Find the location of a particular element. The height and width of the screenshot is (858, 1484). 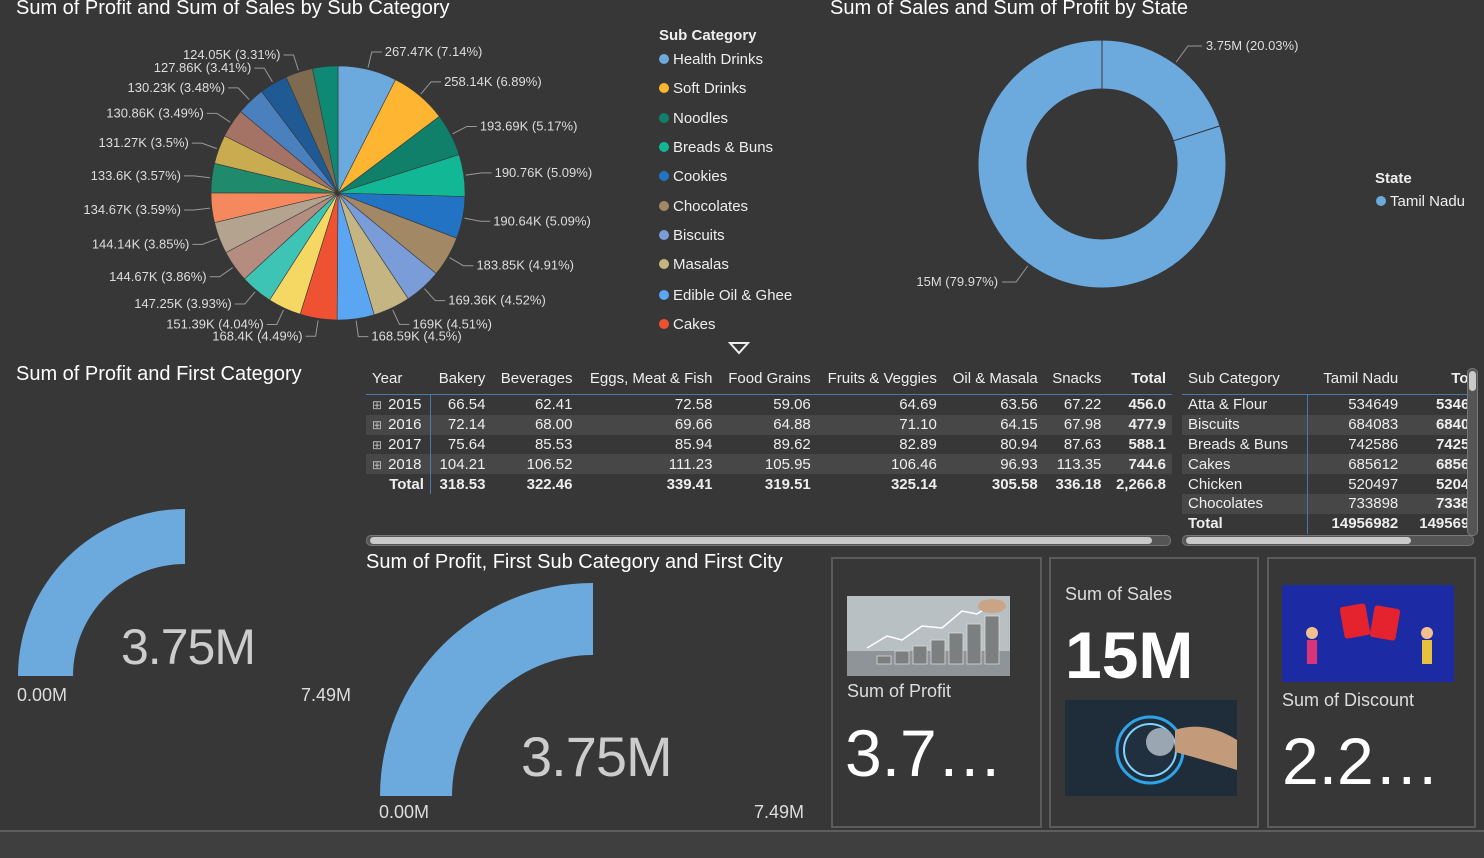

total-cell: 14956982 is located at coordinates (1365, 524).